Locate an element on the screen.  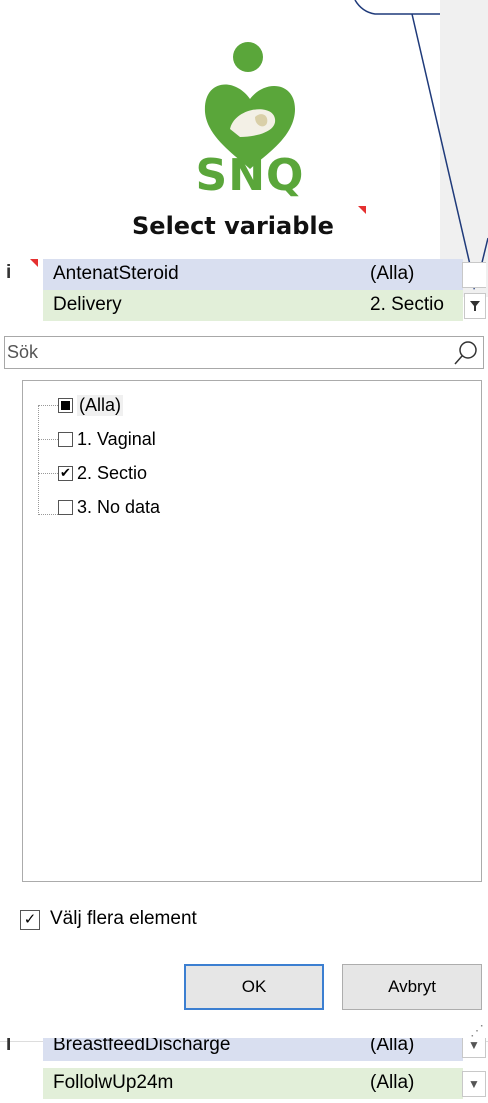
filter-value: 2. Sectio is located at coordinates (407, 304).